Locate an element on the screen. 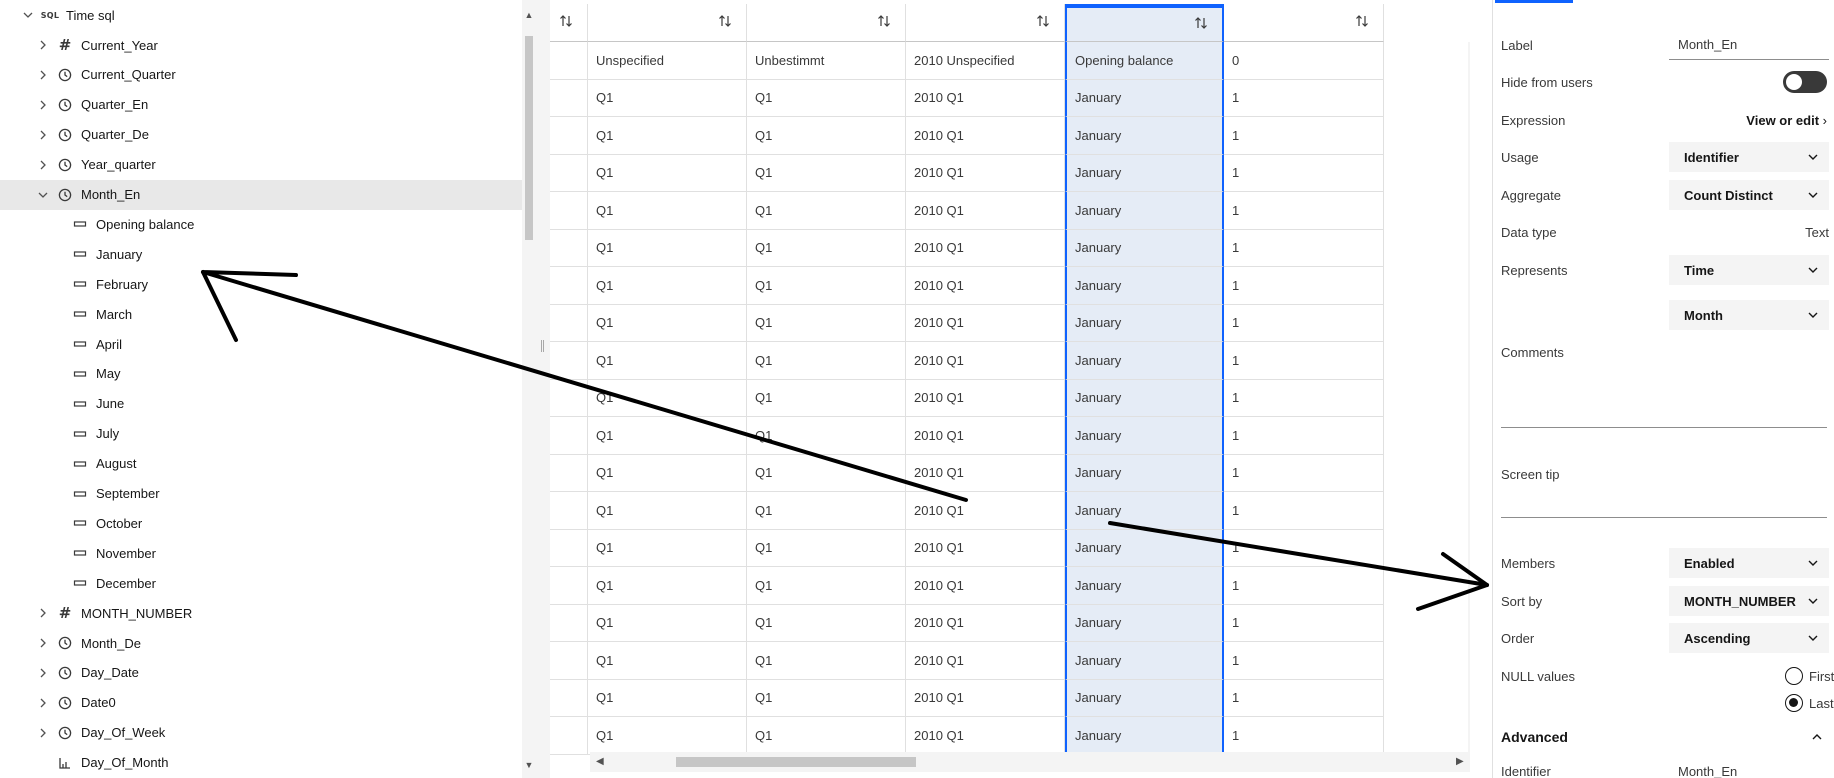 The height and width of the screenshot is (778, 1834). members-select: Enabled is located at coordinates (1749, 563).